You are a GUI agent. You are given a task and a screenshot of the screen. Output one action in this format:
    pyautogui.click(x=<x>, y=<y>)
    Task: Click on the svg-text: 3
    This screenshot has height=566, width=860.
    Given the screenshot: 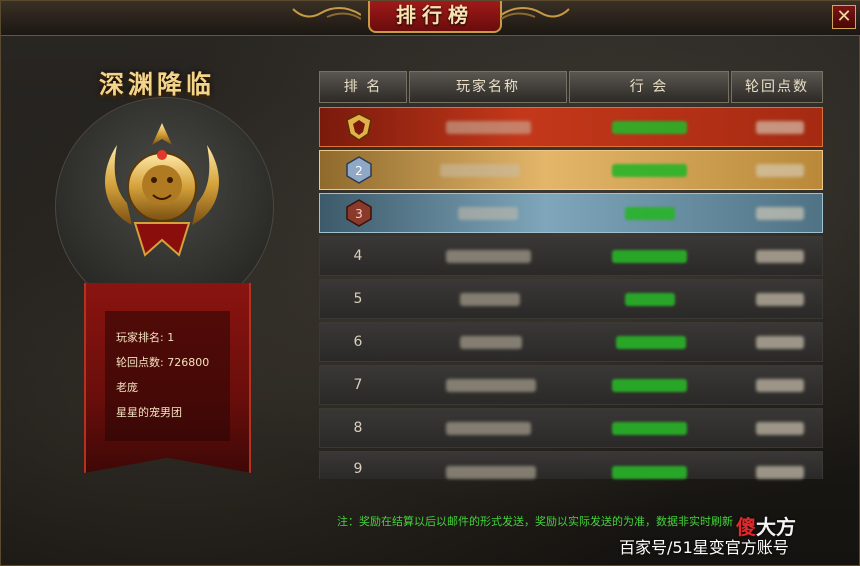 What is the action you would take?
    pyautogui.click(x=359, y=214)
    